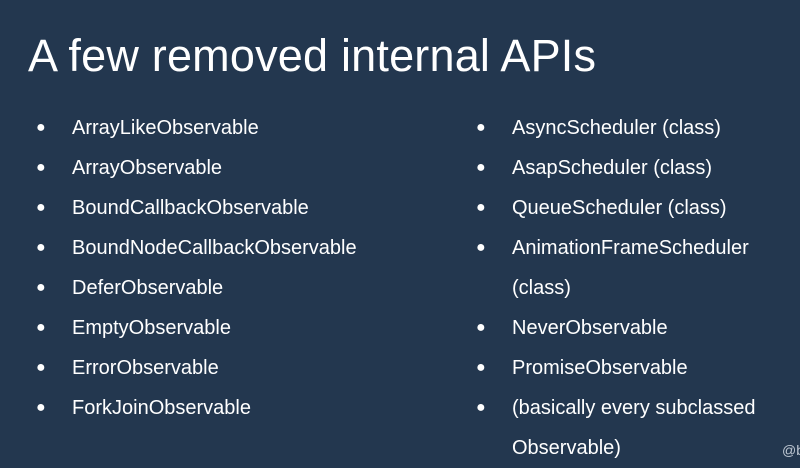 The image size is (800, 468). I want to click on list-item-text: BoundNodeCallbackObservable, so click(214, 248).